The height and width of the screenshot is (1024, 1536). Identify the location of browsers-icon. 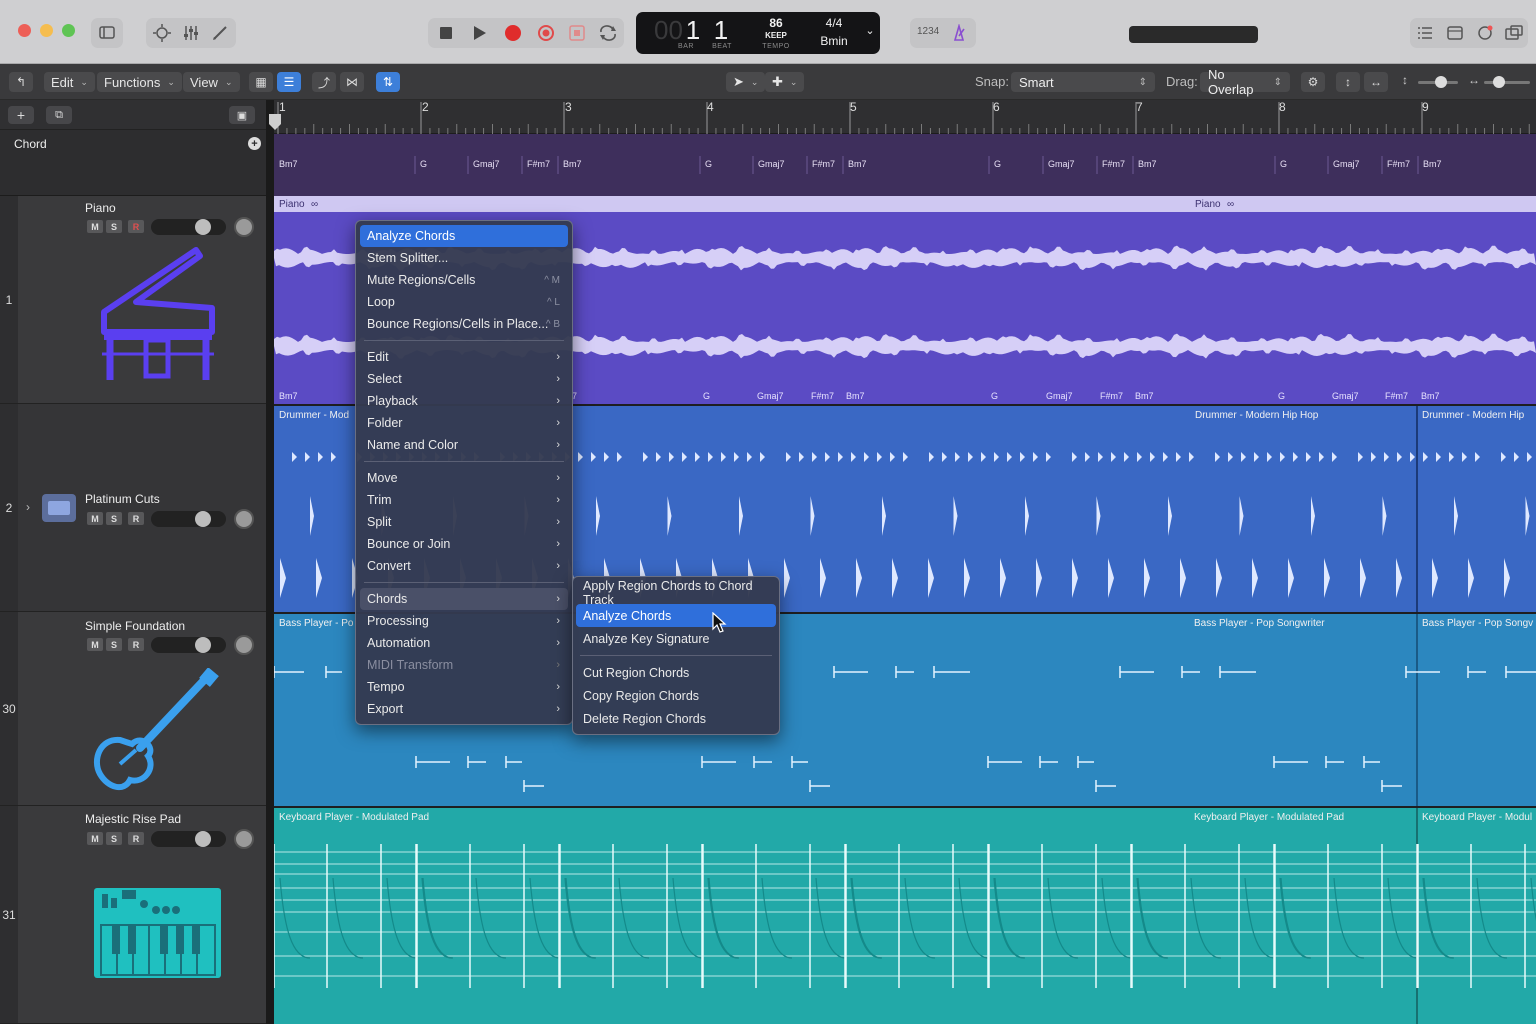
(1514, 33).